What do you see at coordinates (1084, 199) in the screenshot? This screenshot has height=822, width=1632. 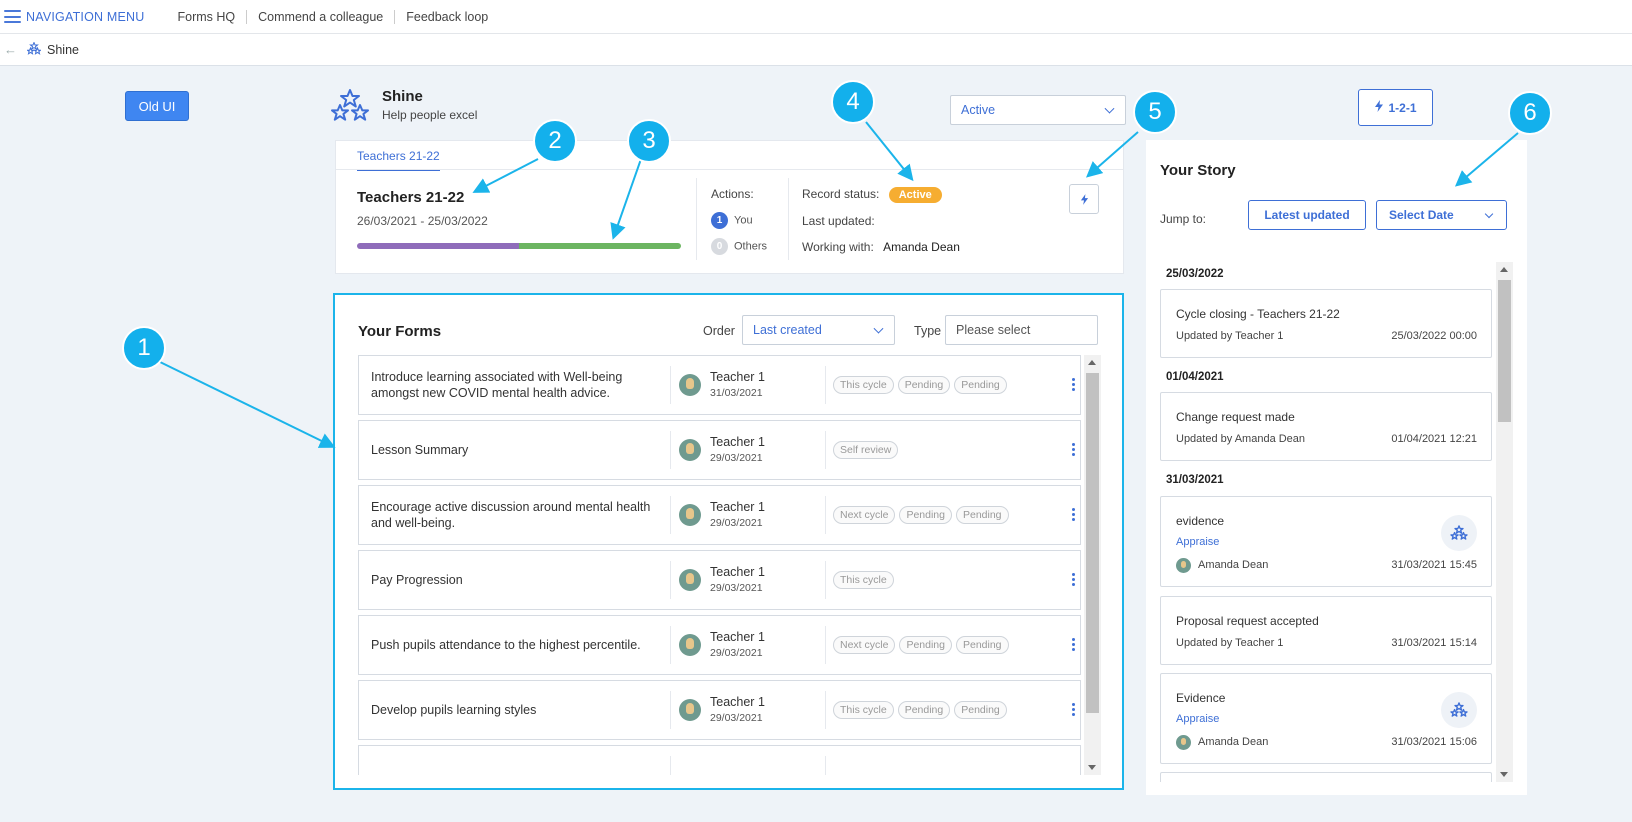 I see `quick-action-button` at bounding box center [1084, 199].